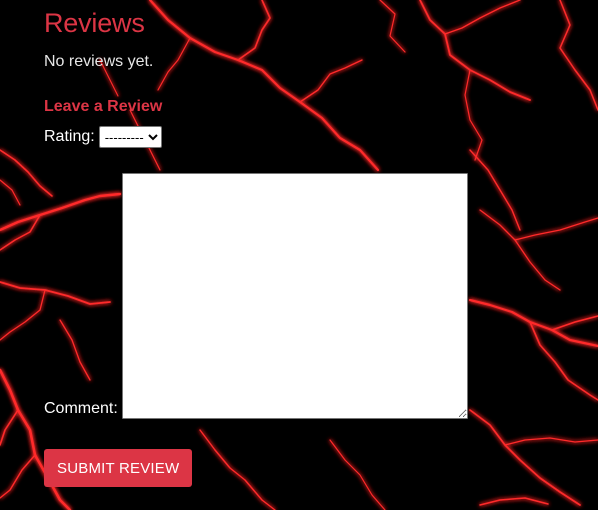 The height and width of the screenshot is (510, 598). I want to click on rating-row: Rating: ---------, so click(103, 137).